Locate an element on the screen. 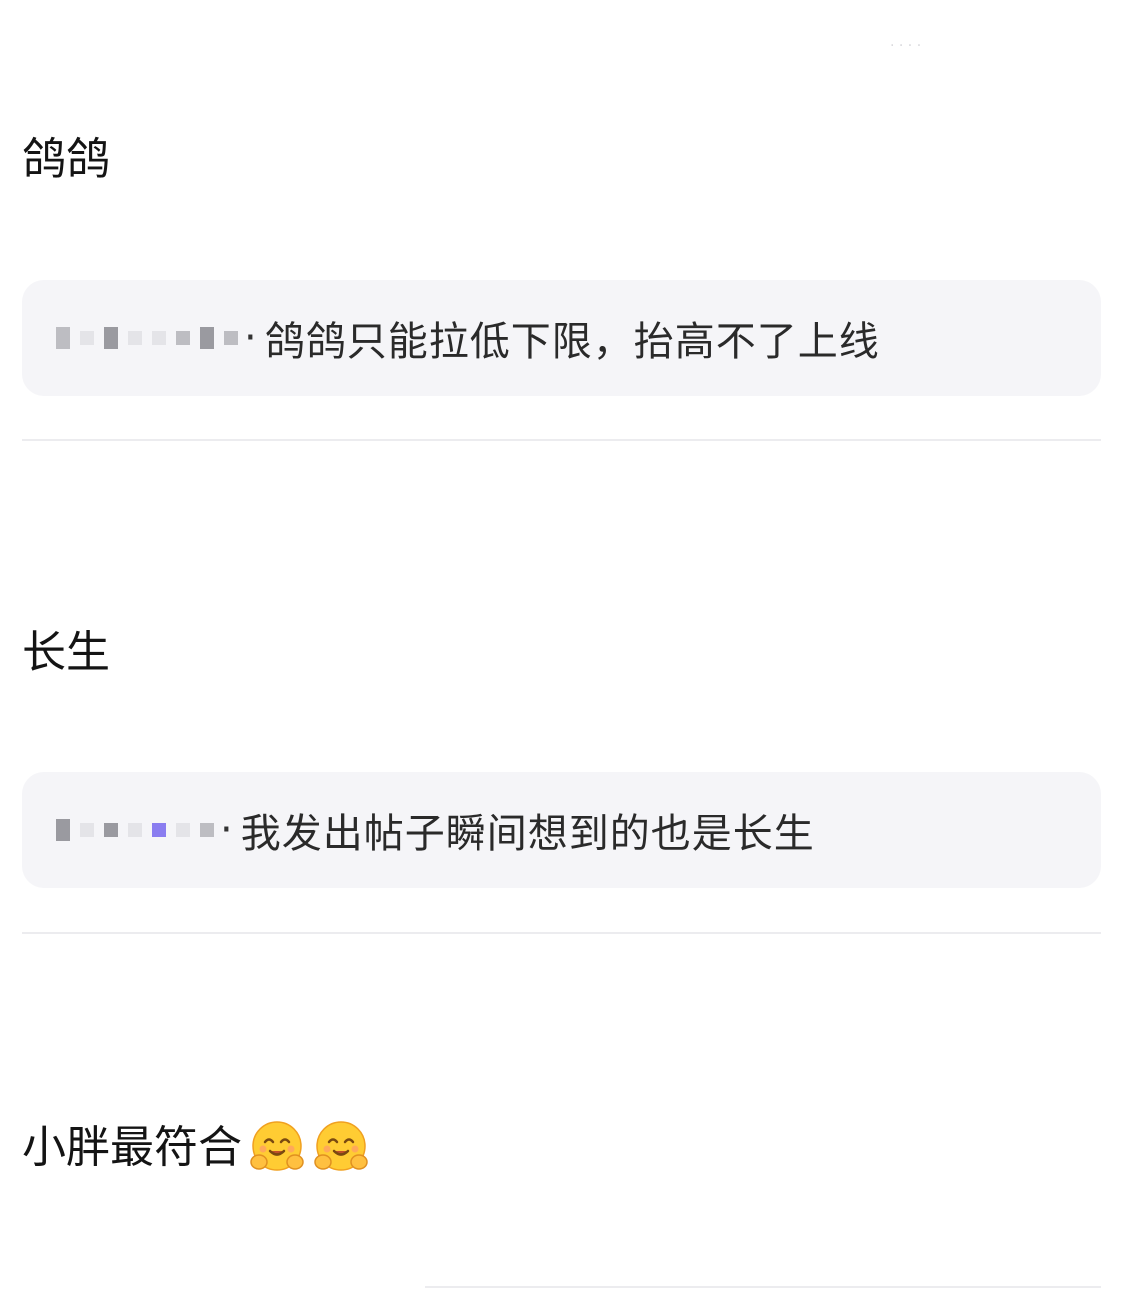 This screenshot has height=1293, width=1140. reply-preview: · 我发出帖子瞬间想到的也是长生 is located at coordinates (561, 830).